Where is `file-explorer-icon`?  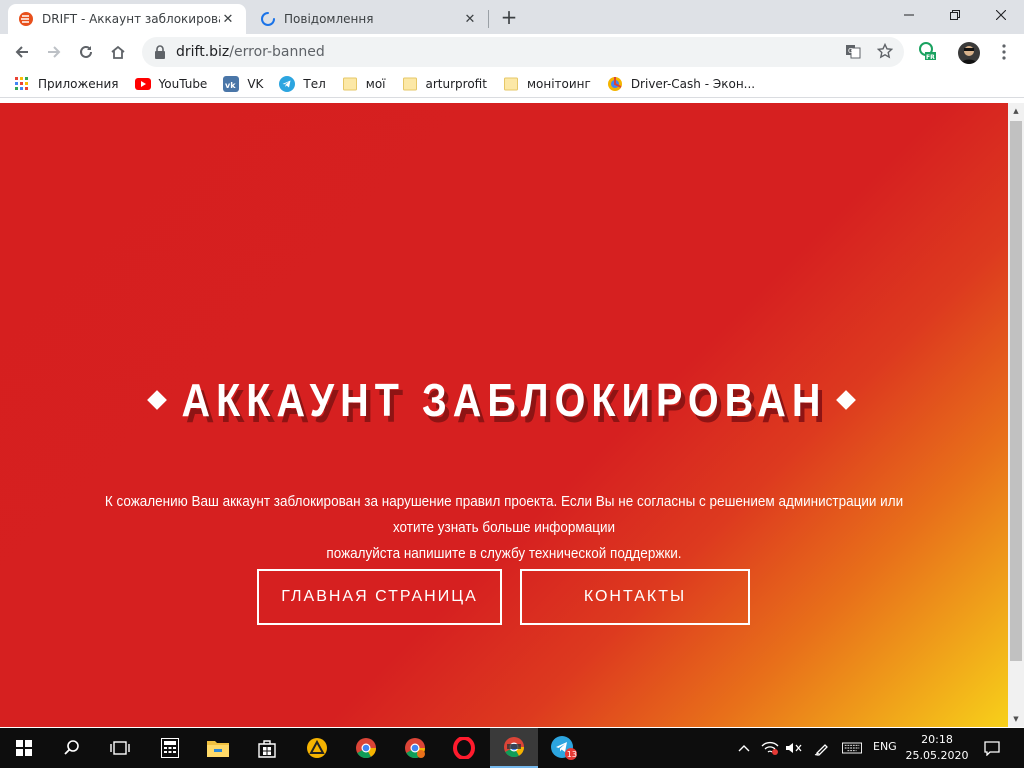
file-explorer-icon is located at coordinates (218, 748).